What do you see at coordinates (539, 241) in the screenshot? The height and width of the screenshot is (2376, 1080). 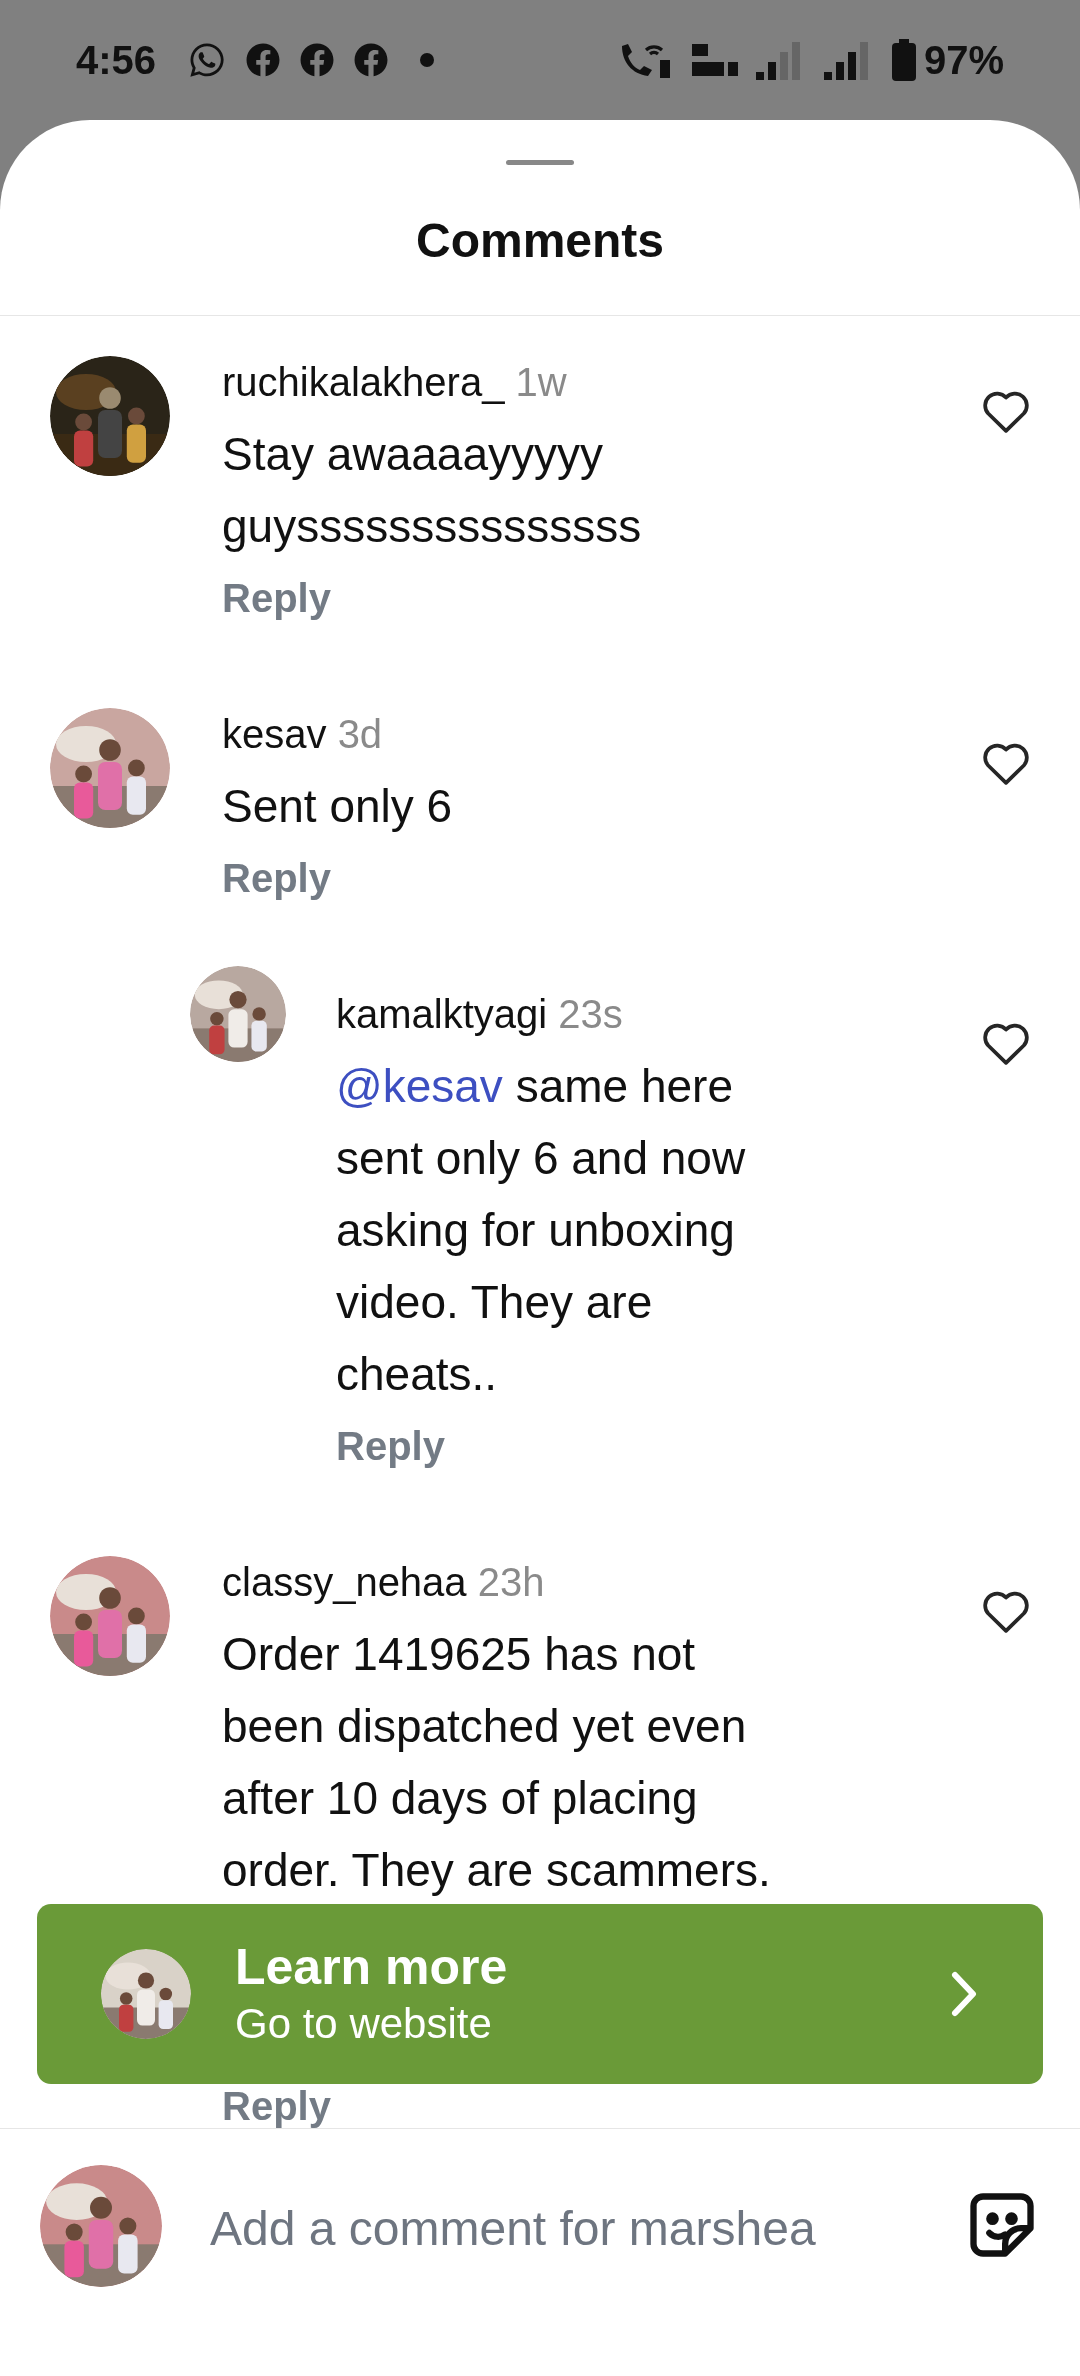 I see `sheet-title: Comments` at bounding box center [539, 241].